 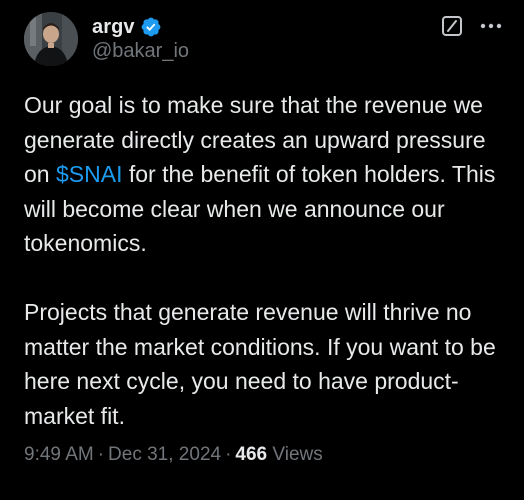 What do you see at coordinates (113, 27) in the screenshot?
I see `author-display-name: argv` at bounding box center [113, 27].